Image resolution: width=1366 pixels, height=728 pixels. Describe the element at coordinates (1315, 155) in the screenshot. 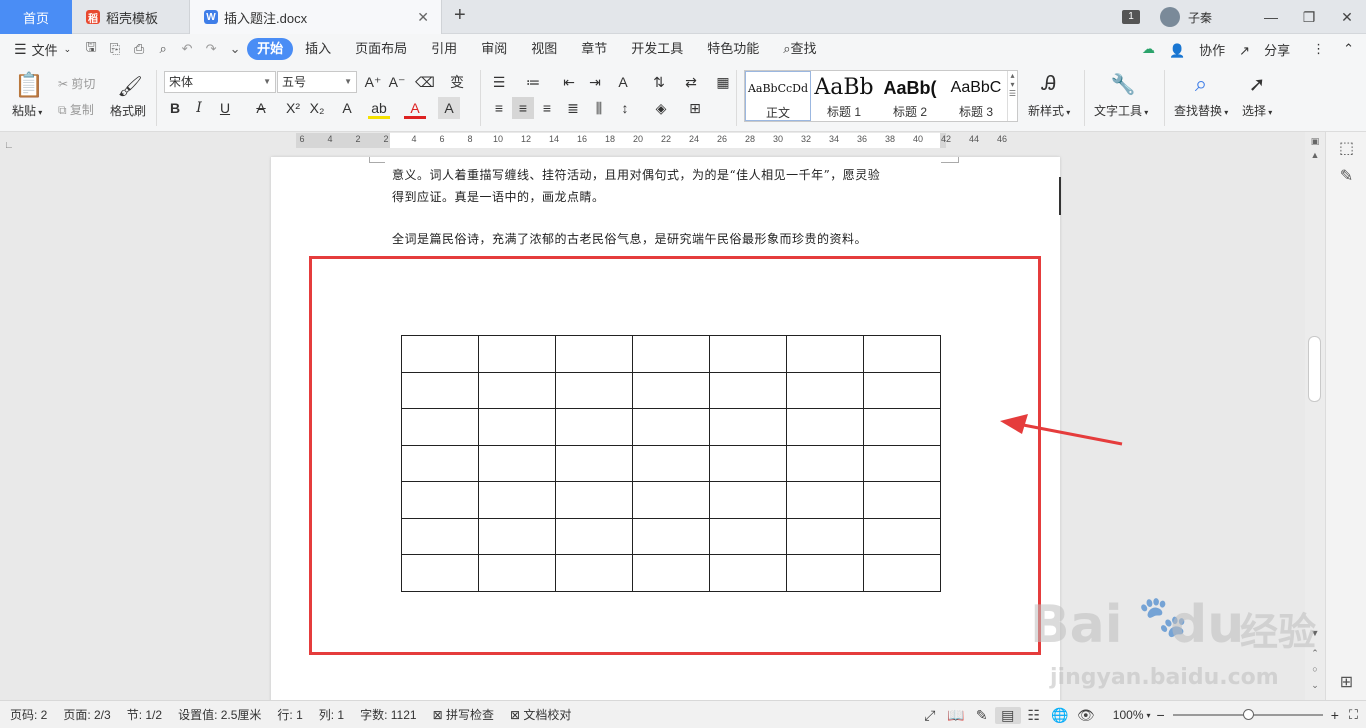

I see `scroll-up-arrow-icon: ▲` at that location.